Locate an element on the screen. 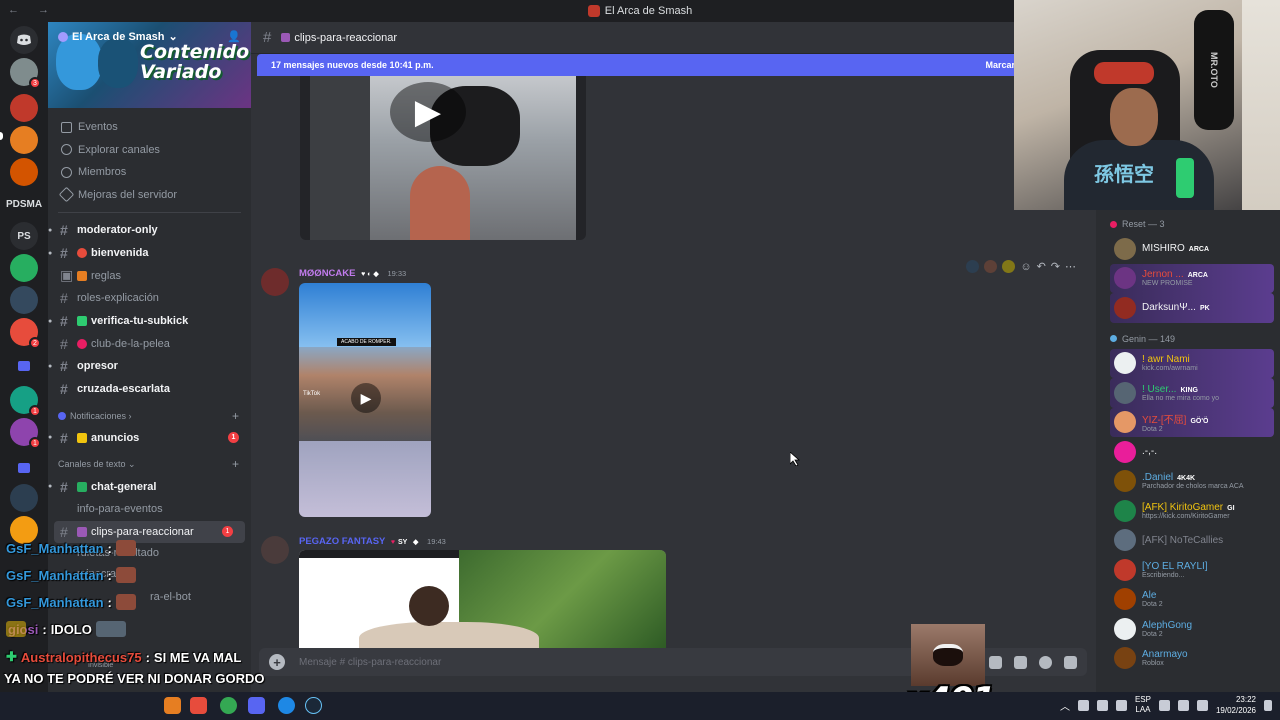  menu-browse-channels: Explorar canales is located at coordinates (149, 150).